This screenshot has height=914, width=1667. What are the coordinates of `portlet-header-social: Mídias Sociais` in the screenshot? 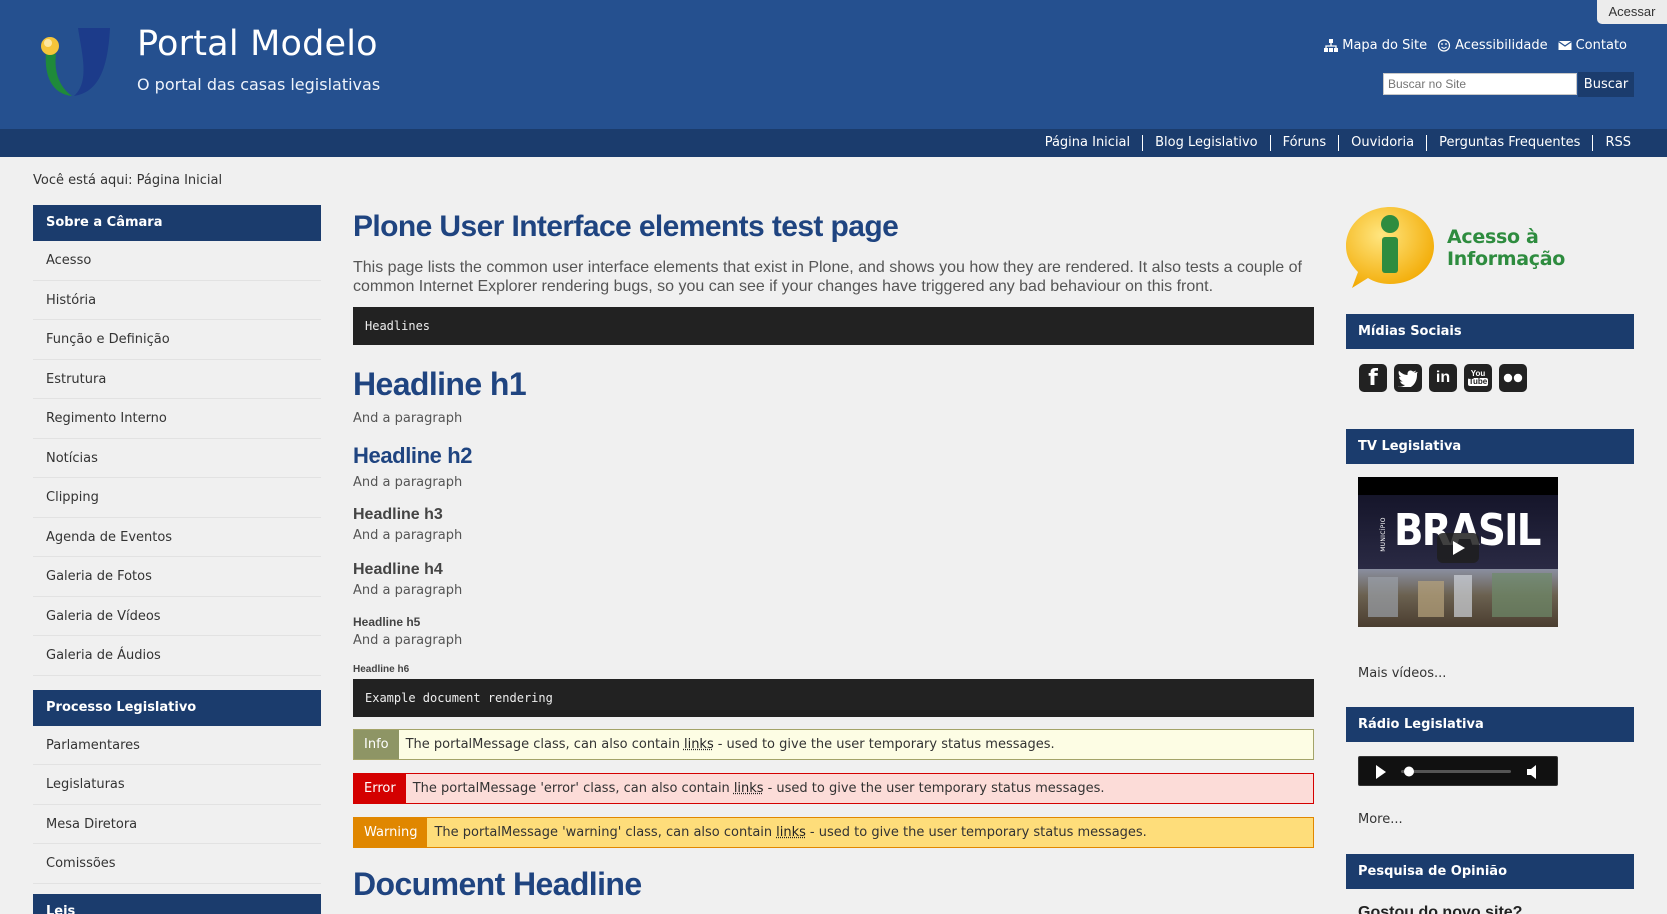 It's located at (1490, 331).